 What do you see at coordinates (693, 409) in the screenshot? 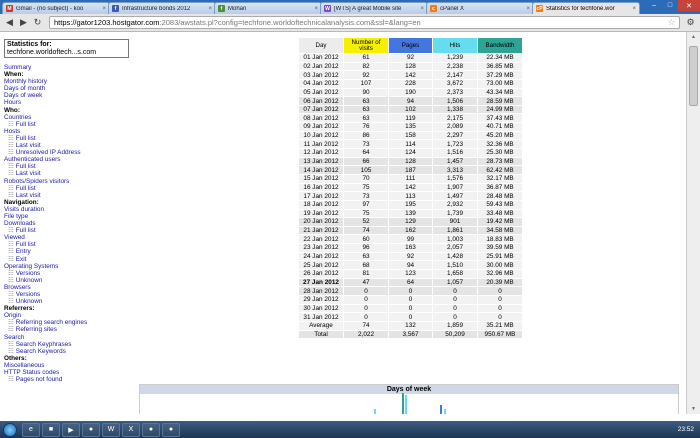
I see `scroll-down-icon: ▼` at bounding box center [693, 409].